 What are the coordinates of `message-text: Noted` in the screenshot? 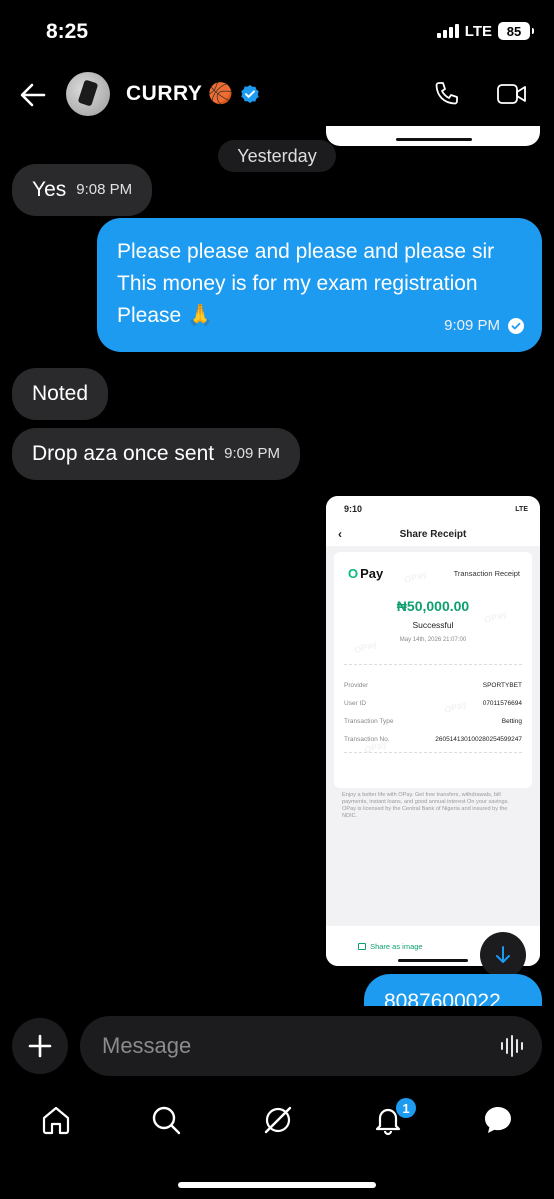 It's located at (60, 393).